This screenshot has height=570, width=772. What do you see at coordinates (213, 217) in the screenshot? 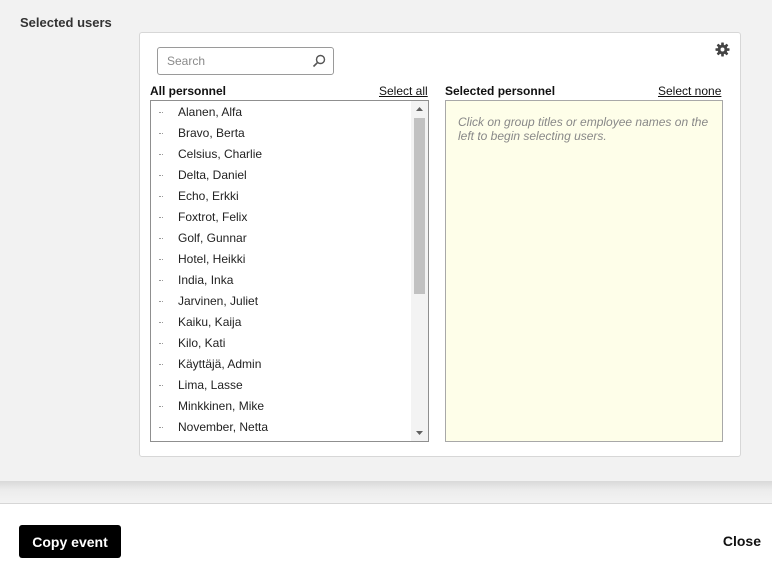
I see `list-item-label: Foxtrot, Felix` at bounding box center [213, 217].